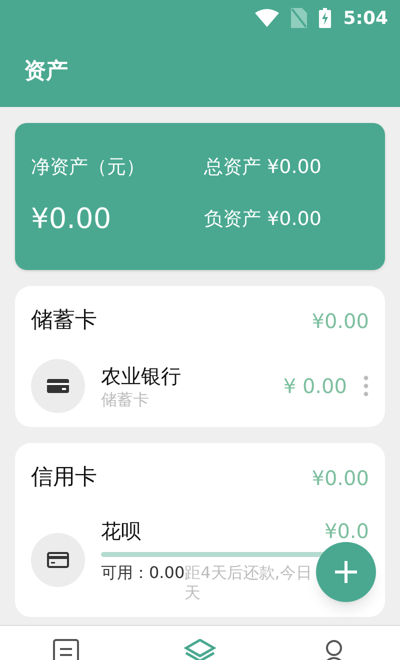  Describe the element at coordinates (143, 573) in the screenshot. I see `available-credit: 可用：0.00` at that location.